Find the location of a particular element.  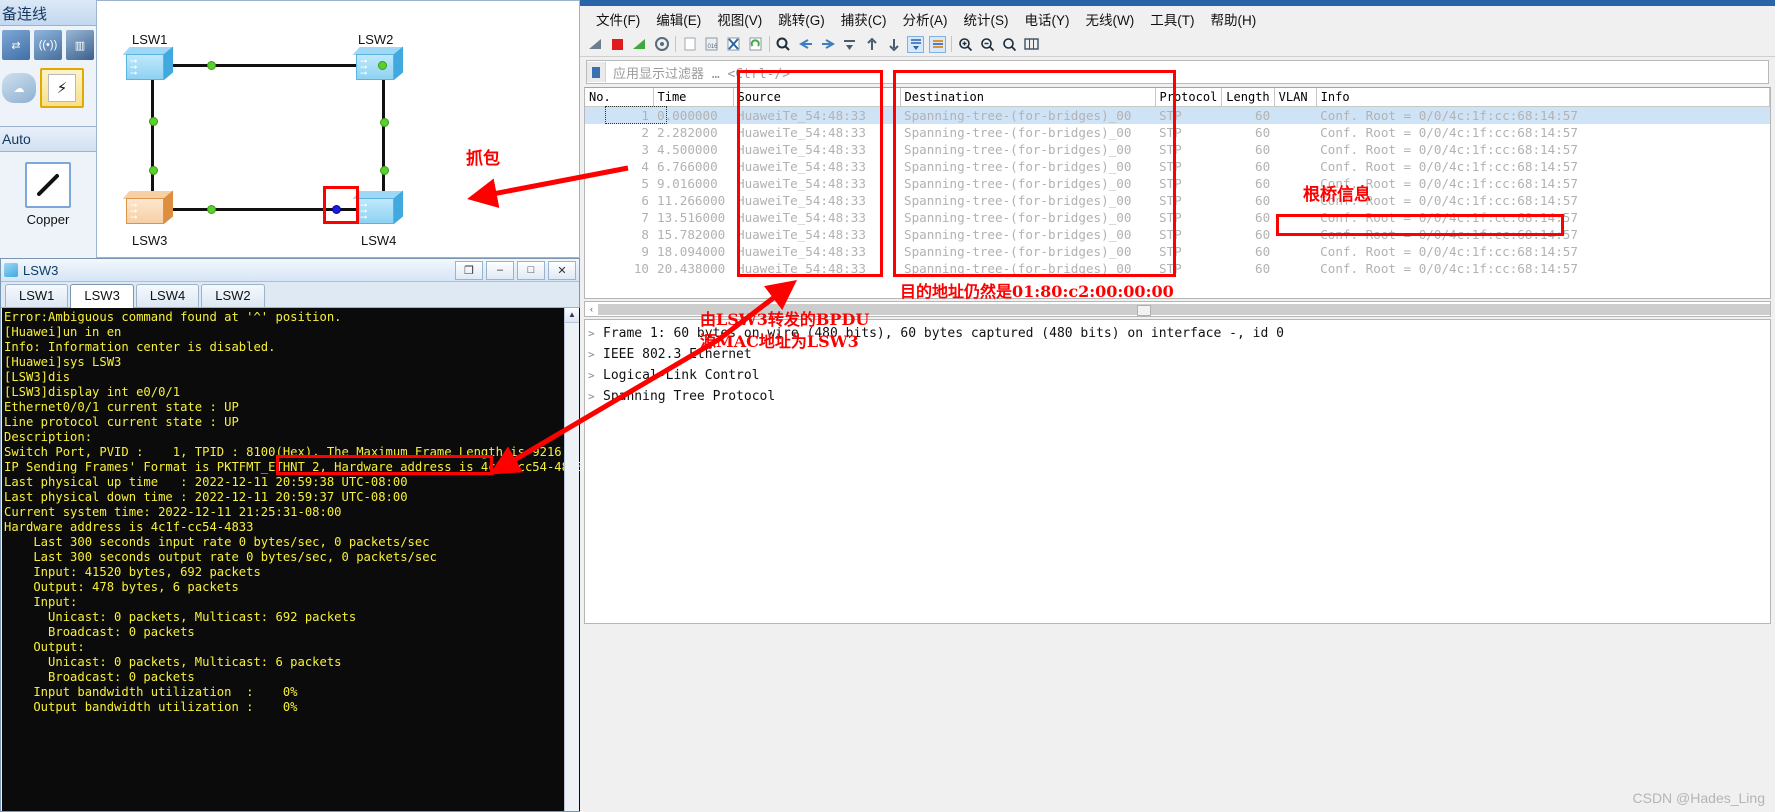

auto-scroll-icon is located at coordinates (915, 44).